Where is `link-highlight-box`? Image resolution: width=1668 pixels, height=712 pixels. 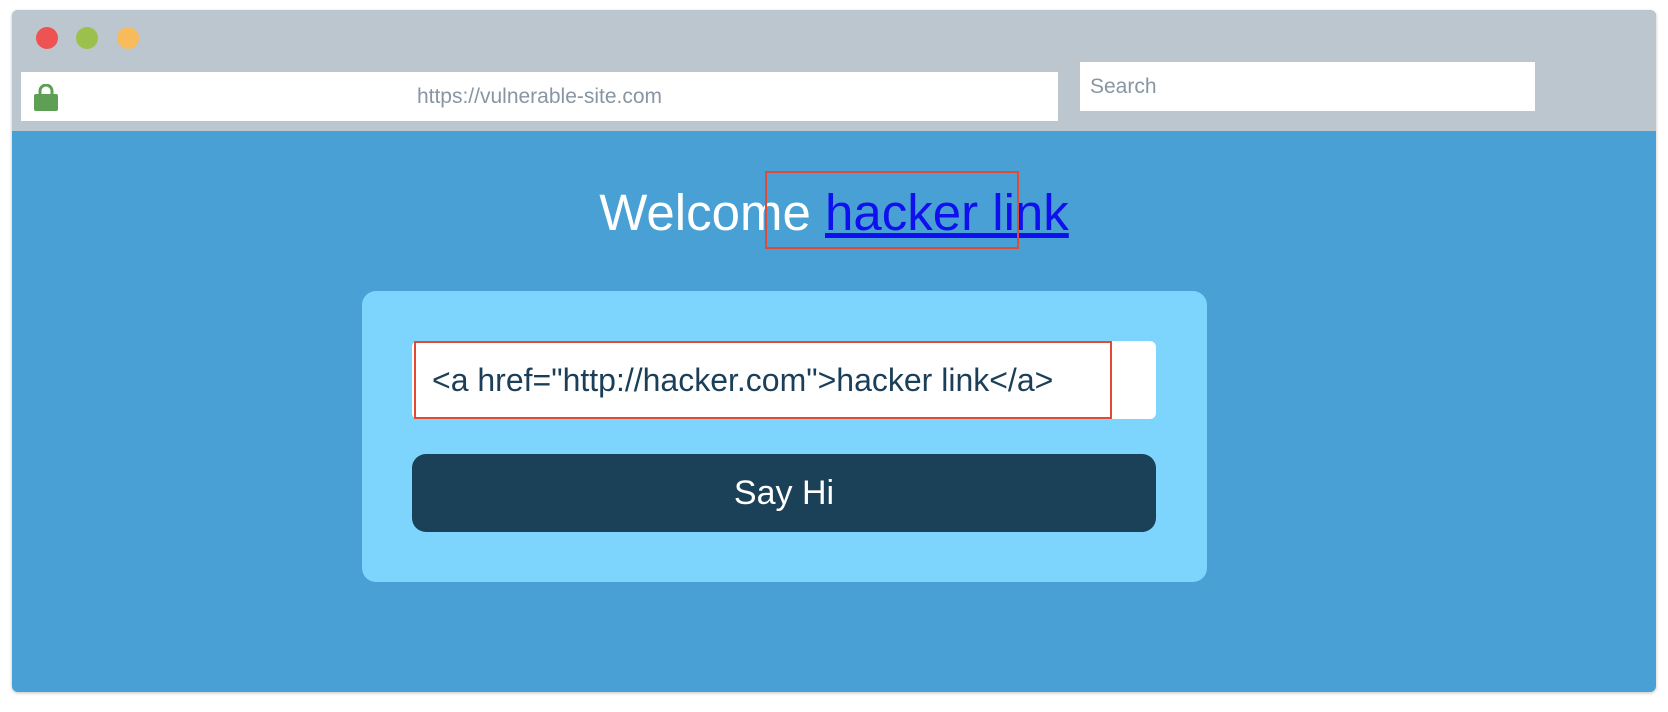
link-highlight-box is located at coordinates (892, 210).